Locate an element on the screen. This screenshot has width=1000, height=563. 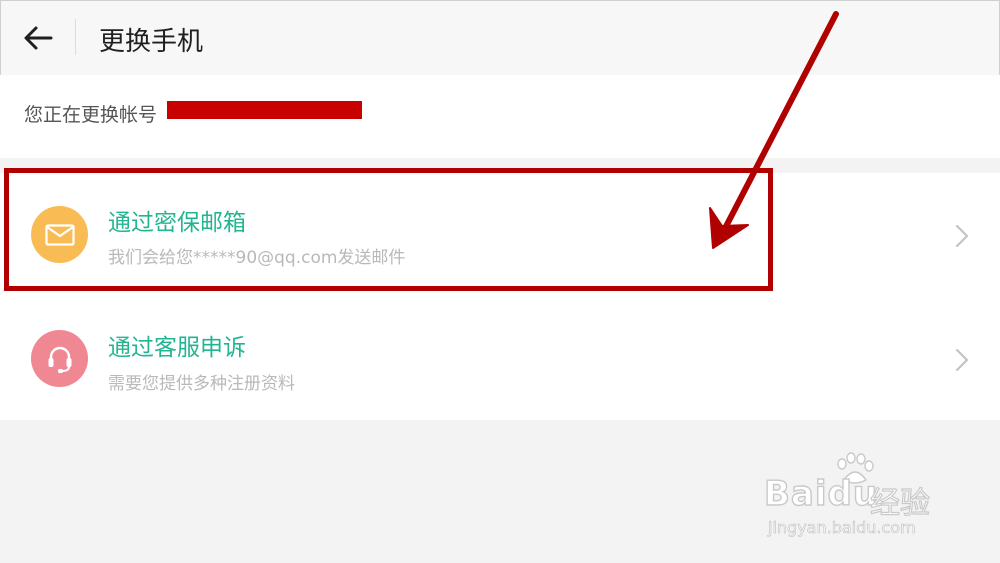
option-subtitle: 需要您提供多种注册资料 is located at coordinates (201, 384).